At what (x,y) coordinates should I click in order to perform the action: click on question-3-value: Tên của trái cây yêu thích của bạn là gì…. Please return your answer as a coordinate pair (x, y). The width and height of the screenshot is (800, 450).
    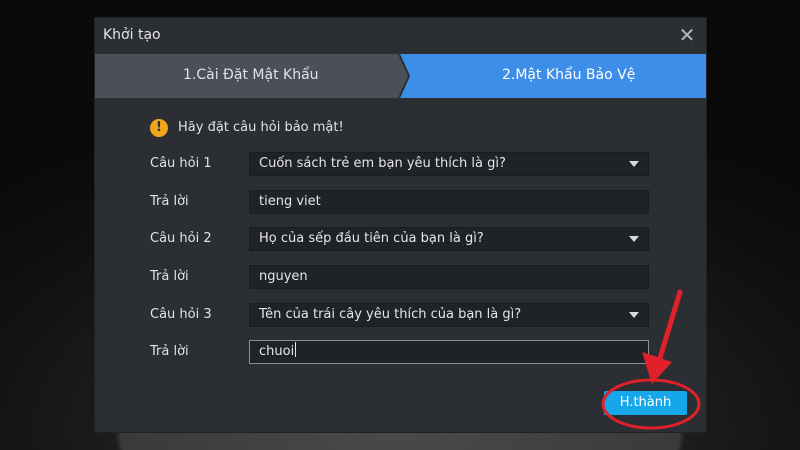
    Looking at the image, I should click on (390, 314).